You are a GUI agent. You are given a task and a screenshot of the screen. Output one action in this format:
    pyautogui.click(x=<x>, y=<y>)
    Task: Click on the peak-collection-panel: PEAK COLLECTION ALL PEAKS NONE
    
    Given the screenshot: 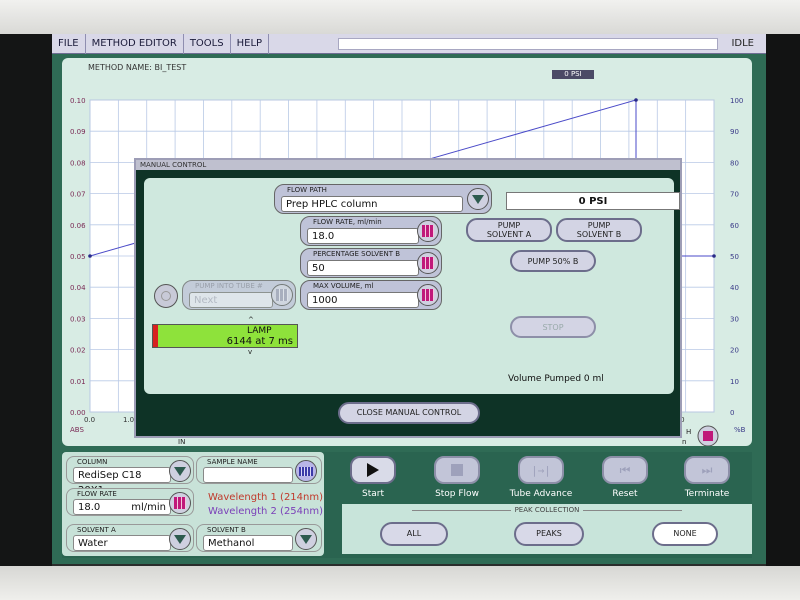 What is the action you would take?
    pyautogui.click(x=547, y=529)
    